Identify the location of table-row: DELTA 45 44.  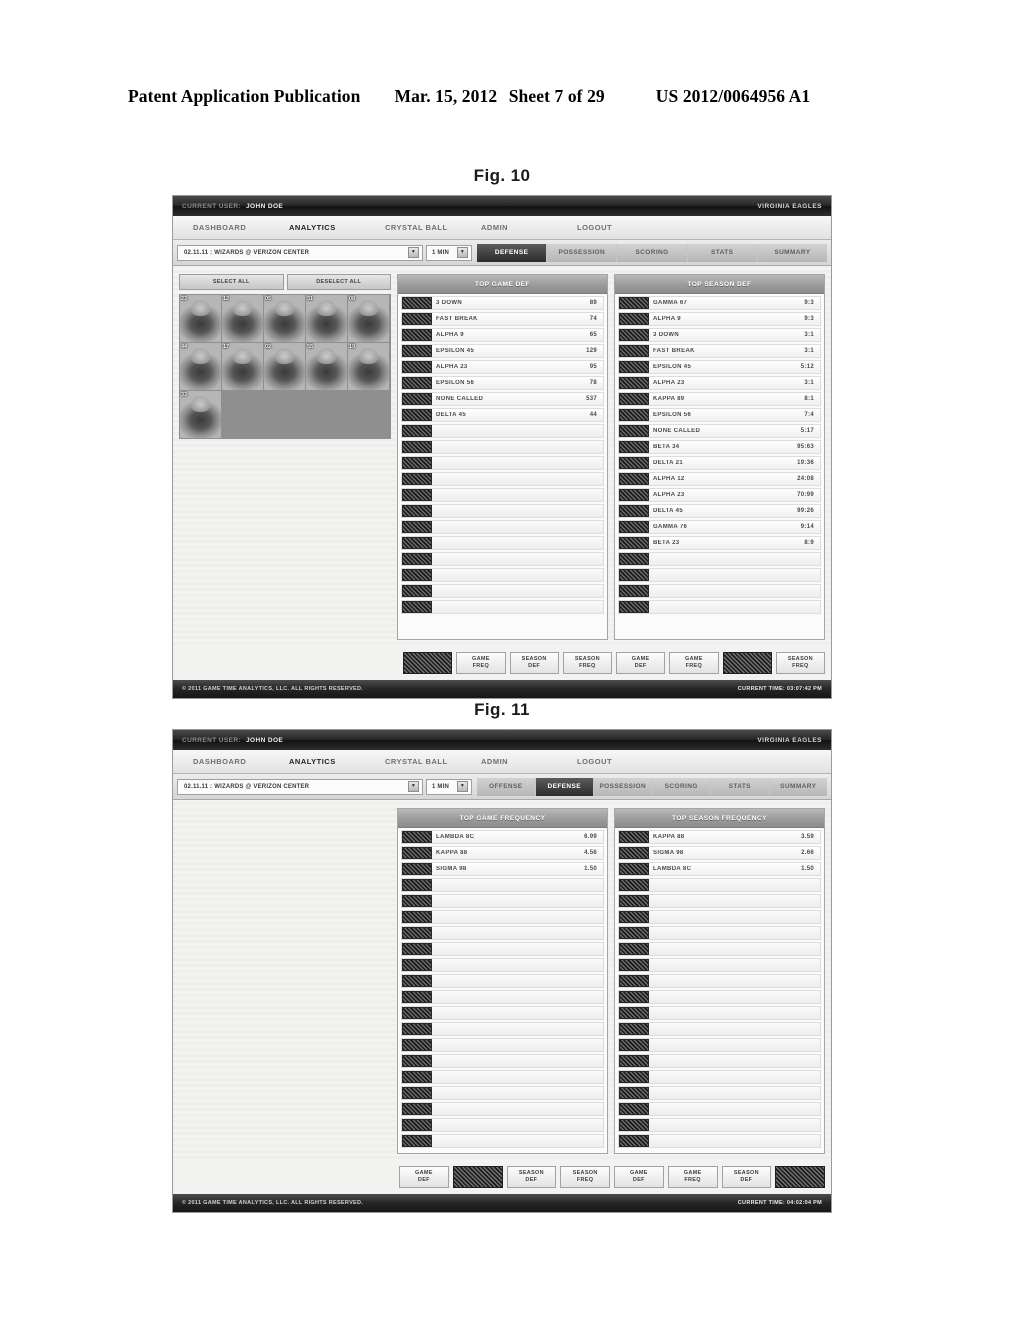
(502, 415).